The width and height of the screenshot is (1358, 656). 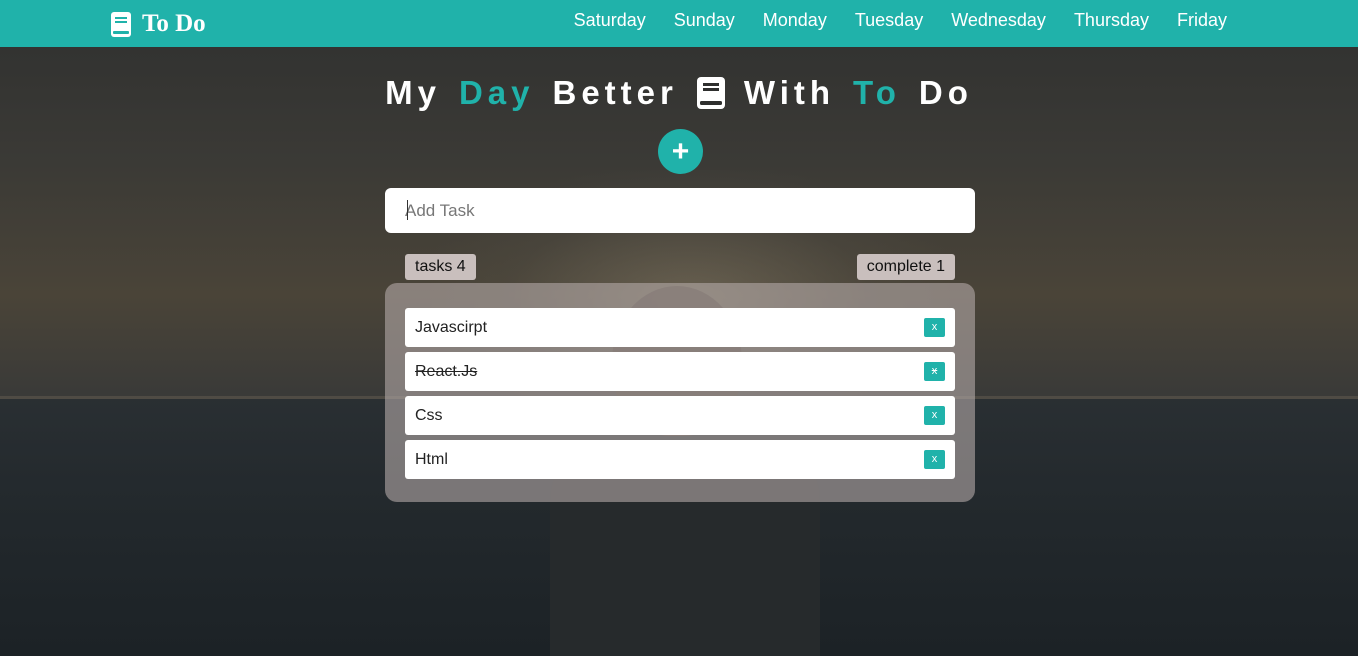 I want to click on task-item: Html x, so click(x=680, y=459).